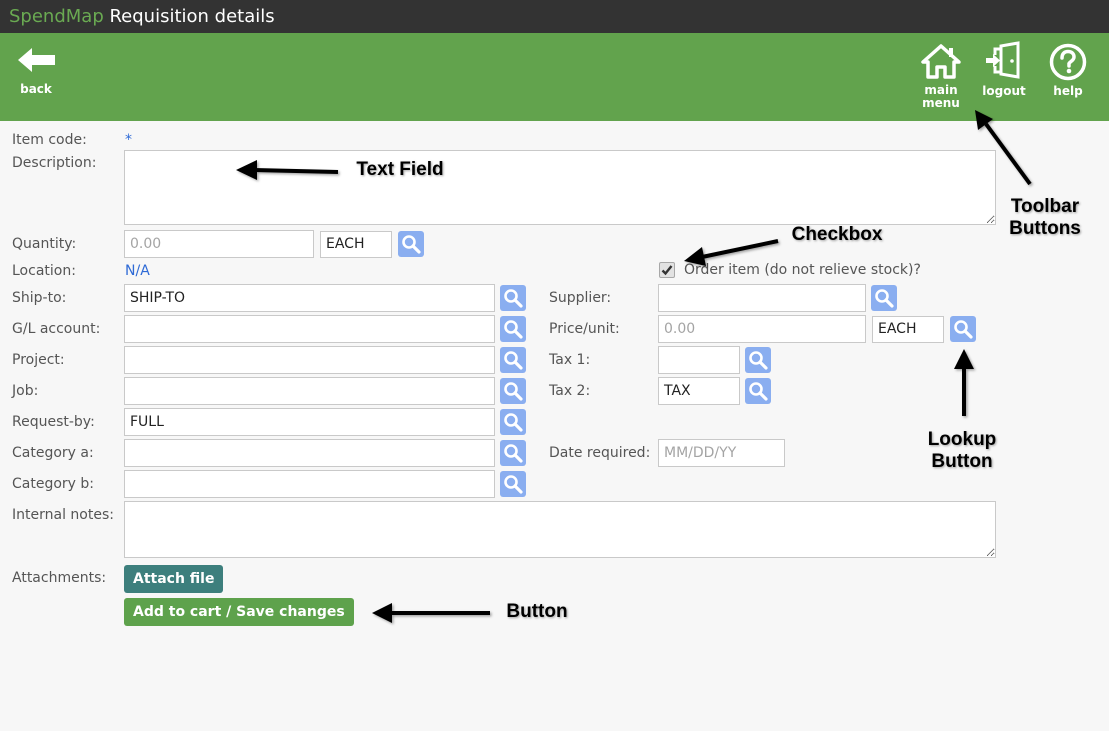  I want to click on order-item-label: Order item (do not relieve stock)?, so click(802, 270).